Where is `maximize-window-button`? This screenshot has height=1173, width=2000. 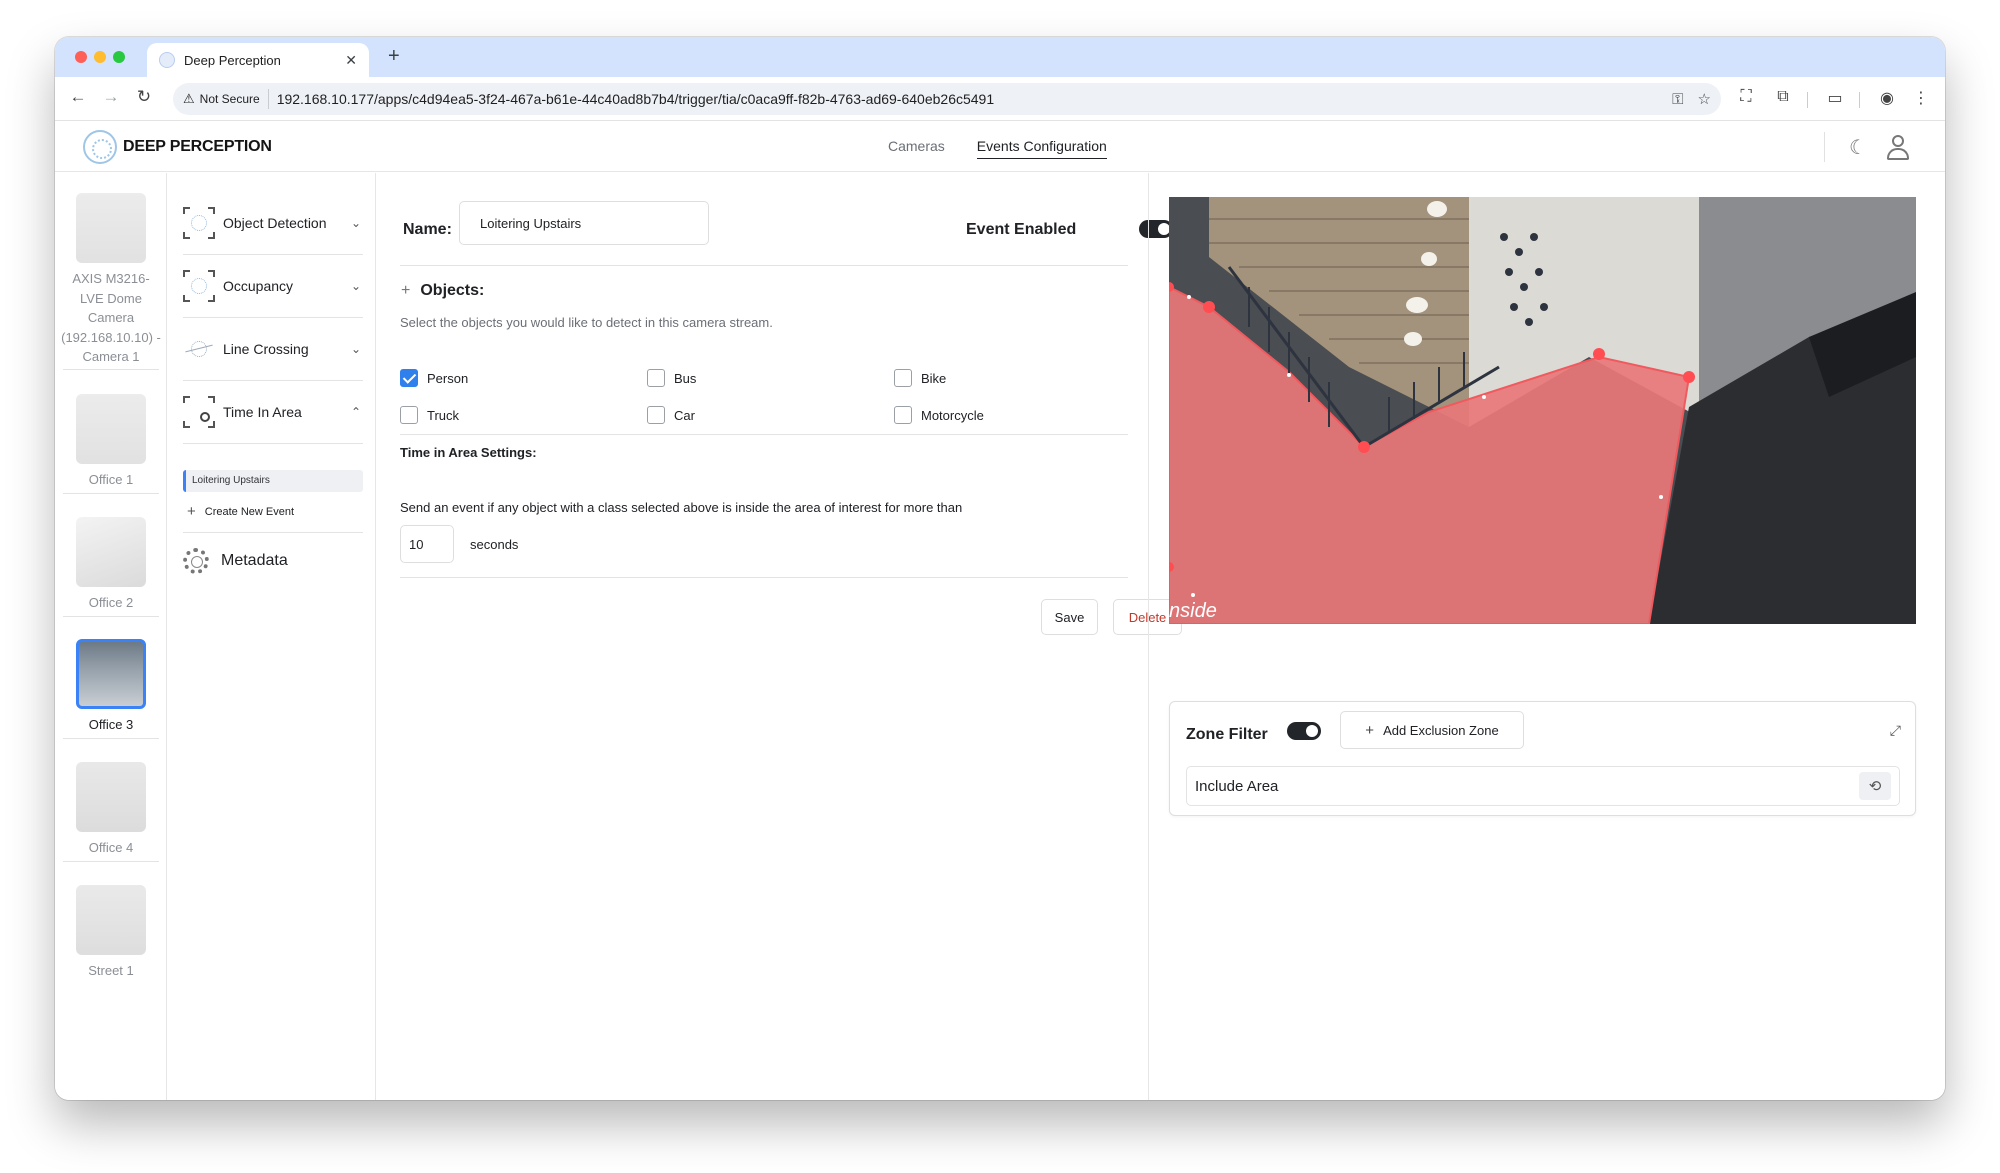 maximize-window-button is located at coordinates (119, 57).